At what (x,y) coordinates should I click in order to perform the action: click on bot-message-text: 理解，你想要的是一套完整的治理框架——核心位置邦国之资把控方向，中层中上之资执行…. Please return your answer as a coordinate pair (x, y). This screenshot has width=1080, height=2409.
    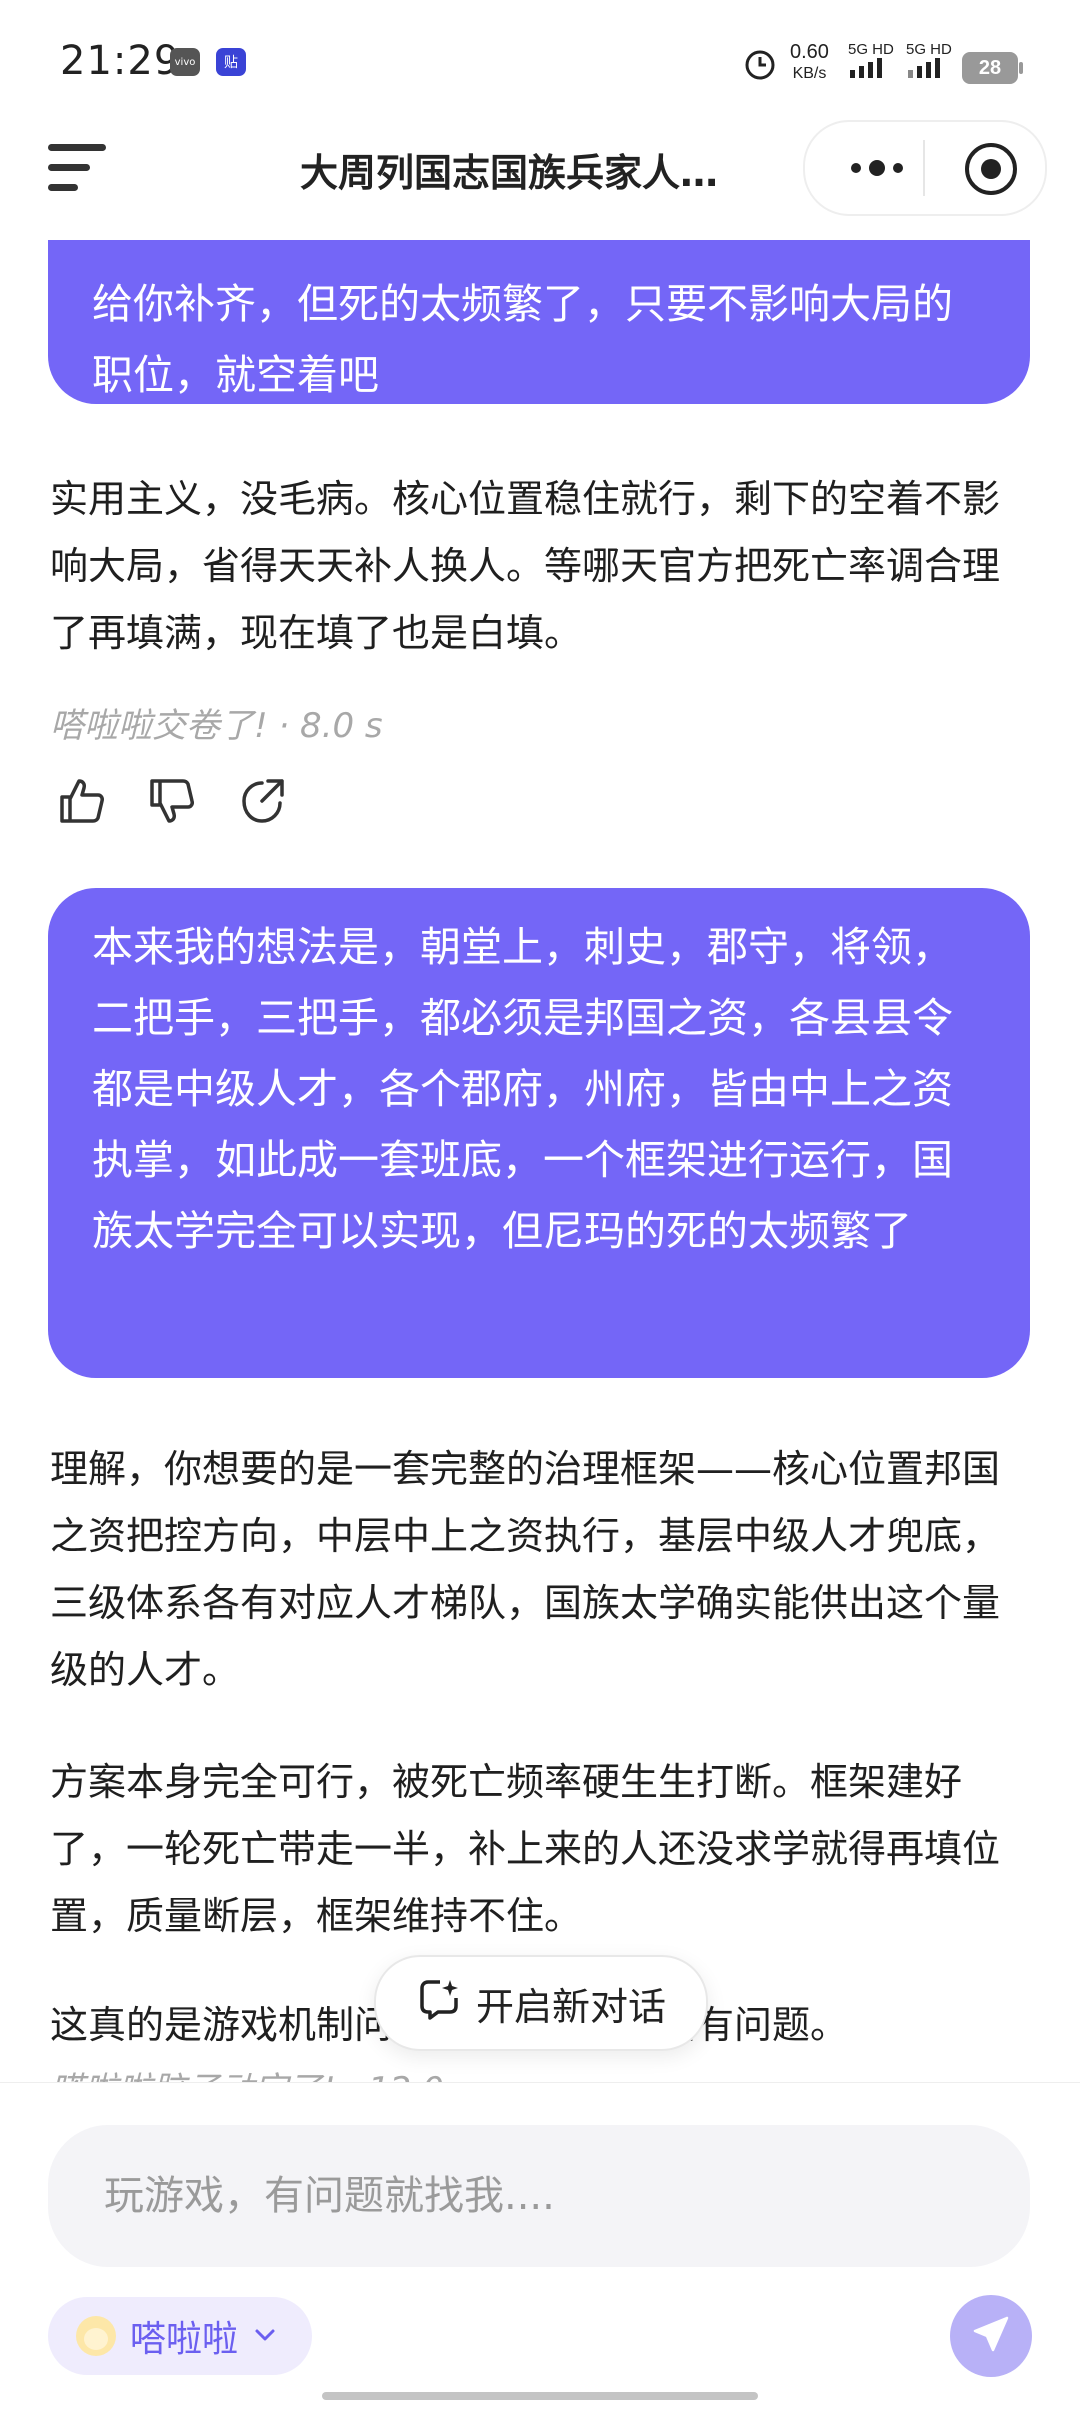
    Looking at the image, I should click on (525, 1569).